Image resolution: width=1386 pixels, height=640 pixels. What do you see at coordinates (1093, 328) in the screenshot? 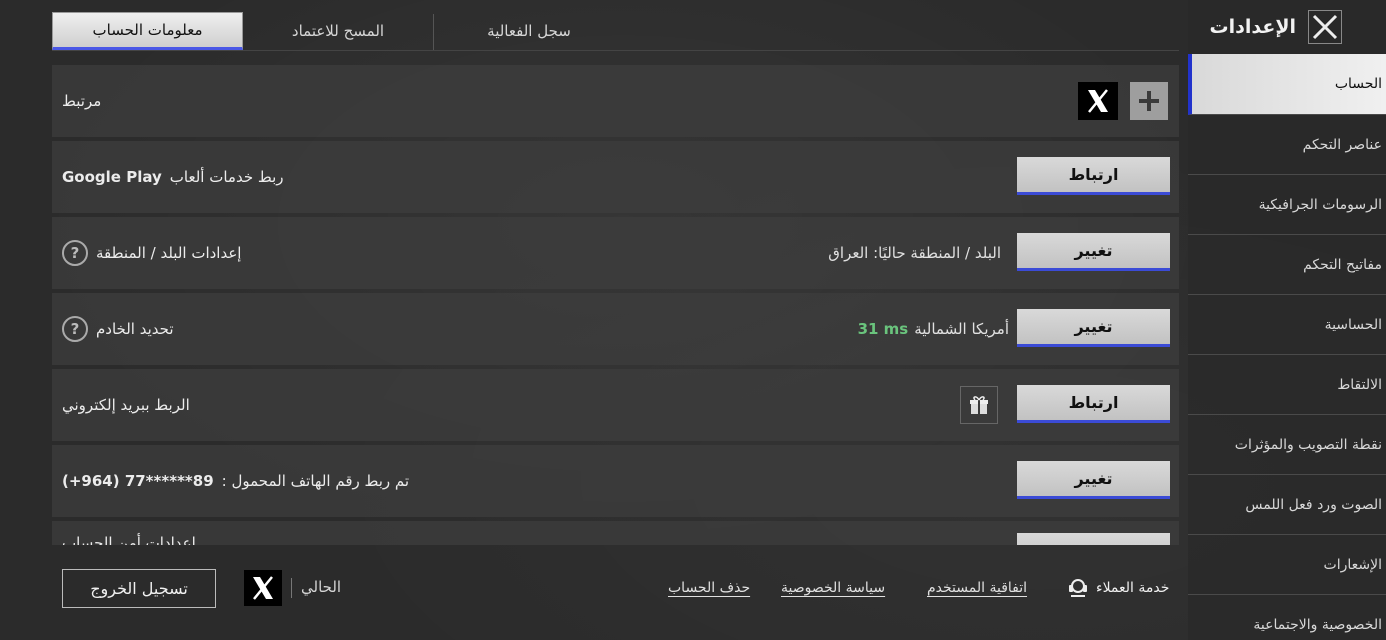
I see `change-server-button: تغيير` at bounding box center [1093, 328].